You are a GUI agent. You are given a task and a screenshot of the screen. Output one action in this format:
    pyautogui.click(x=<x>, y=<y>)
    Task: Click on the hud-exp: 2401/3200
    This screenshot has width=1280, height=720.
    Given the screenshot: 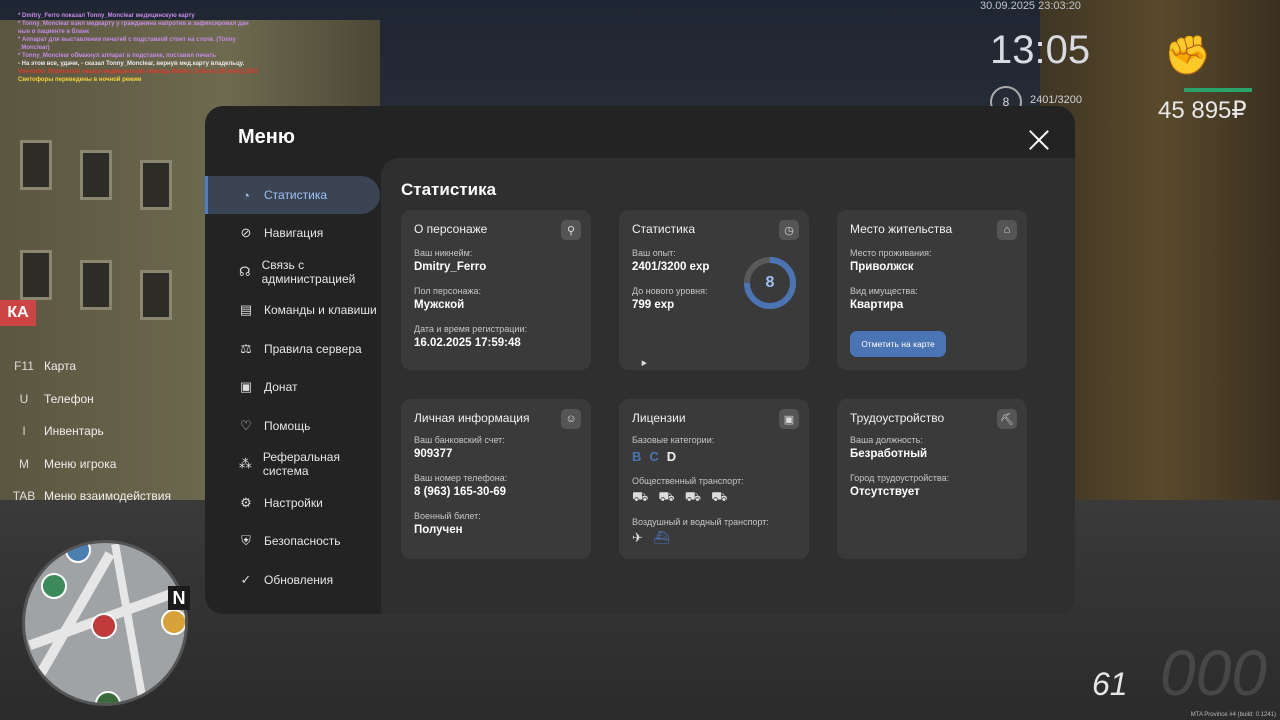 What is the action you would take?
    pyautogui.click(x=1056, y=100)
    